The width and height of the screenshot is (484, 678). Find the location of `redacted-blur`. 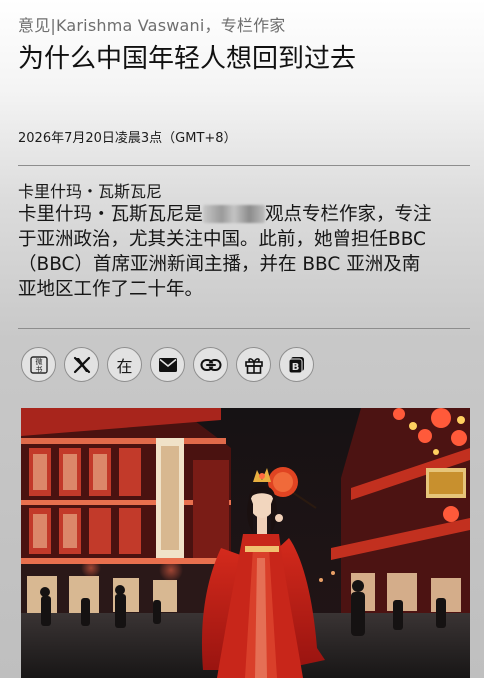

redacted-blur is located at coordinates (234, 214).